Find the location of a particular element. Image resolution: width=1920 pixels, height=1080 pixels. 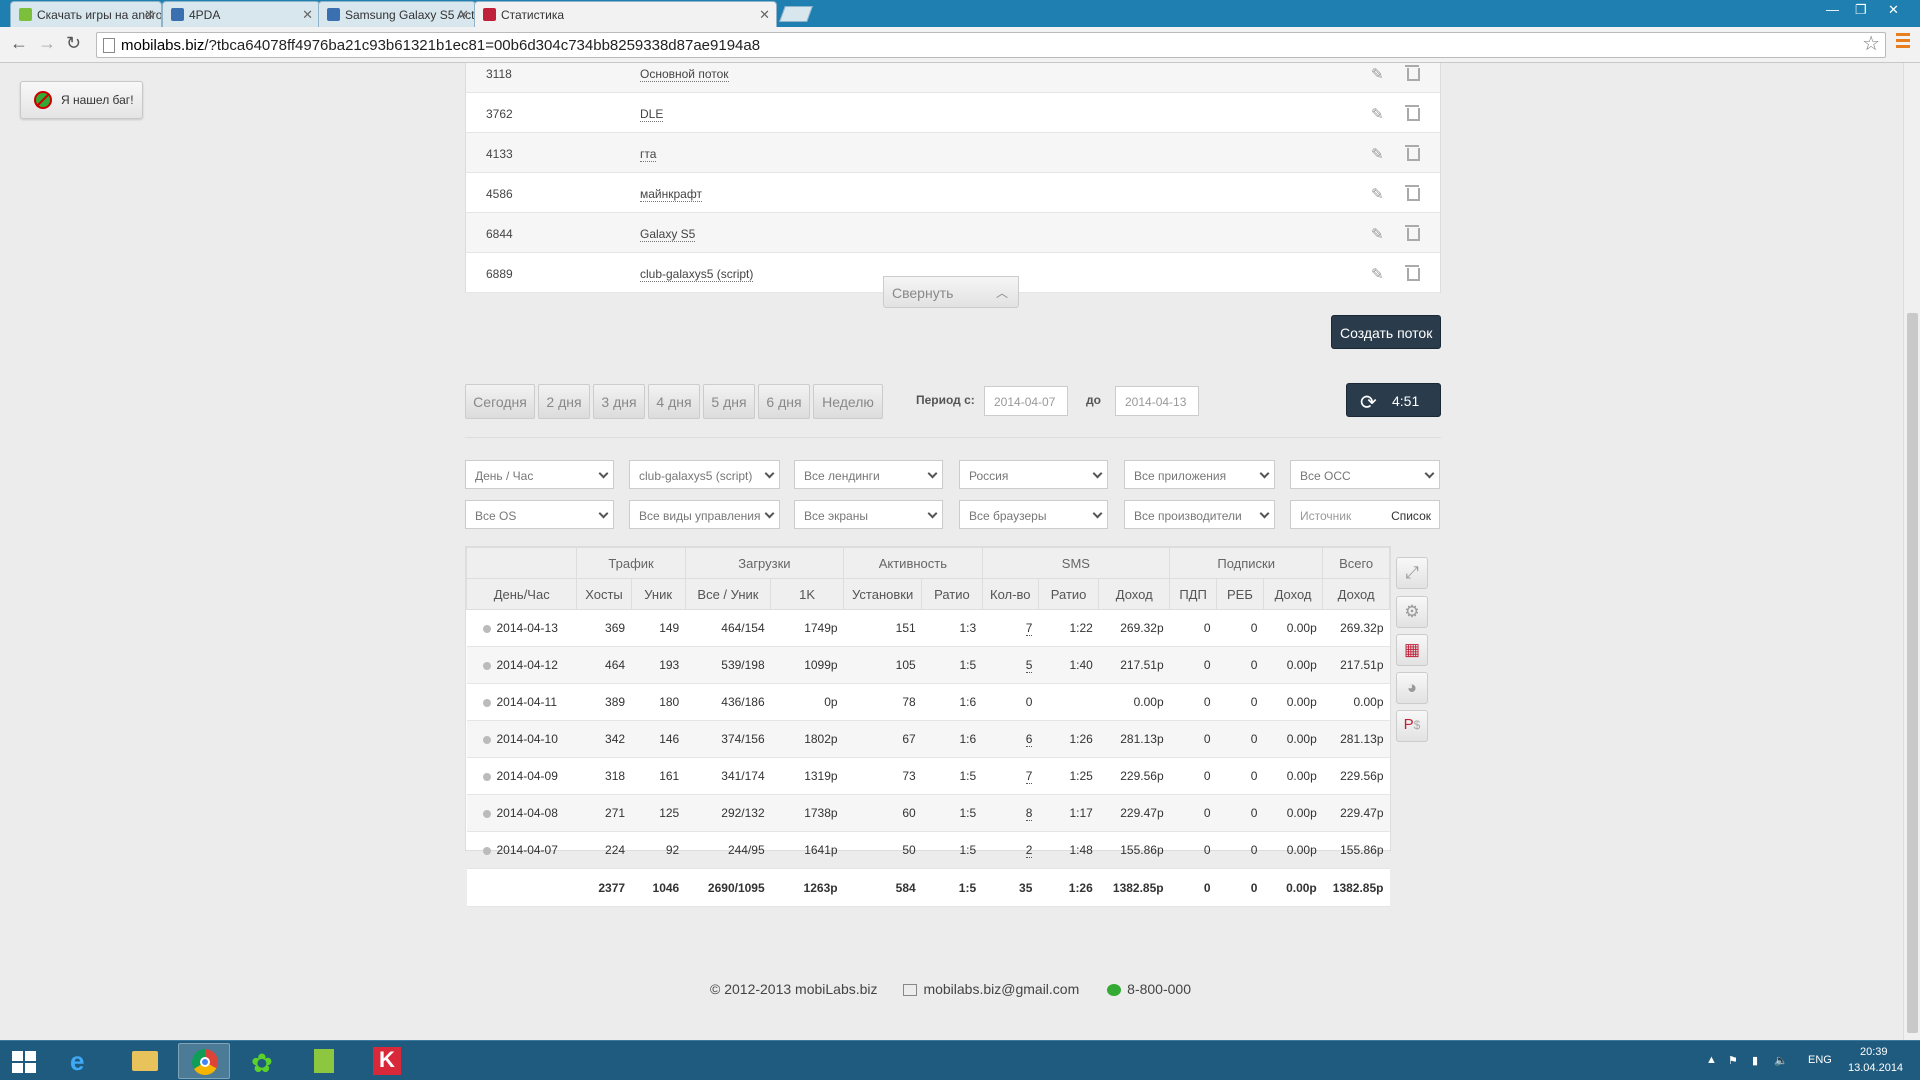

filter-select: Все производители is located at coordinates (1199, 514).